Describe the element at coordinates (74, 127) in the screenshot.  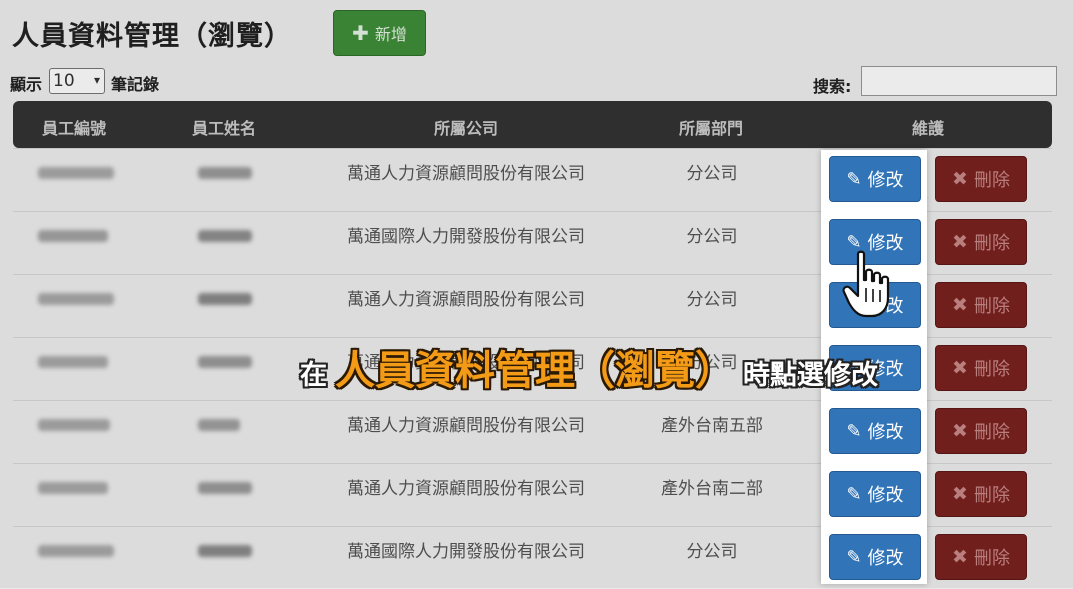
I see `column-header-employee-id: 員工編號` at that location.